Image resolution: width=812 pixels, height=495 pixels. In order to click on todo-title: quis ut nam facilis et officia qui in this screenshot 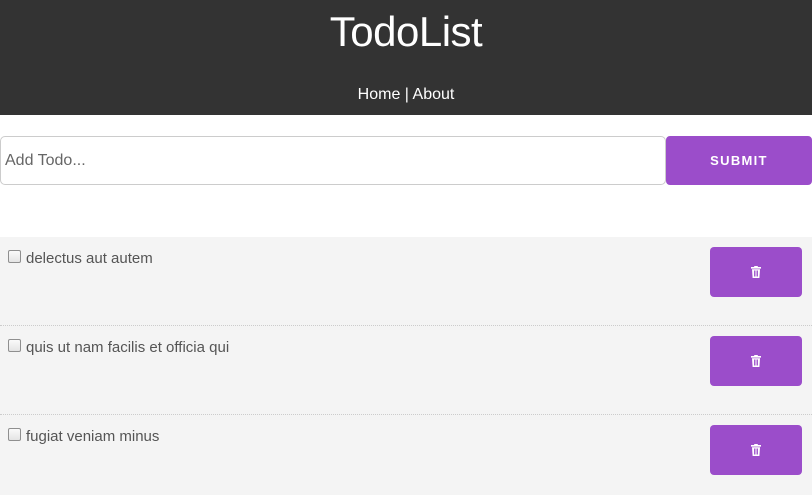, I will do `click(128, 347)`.